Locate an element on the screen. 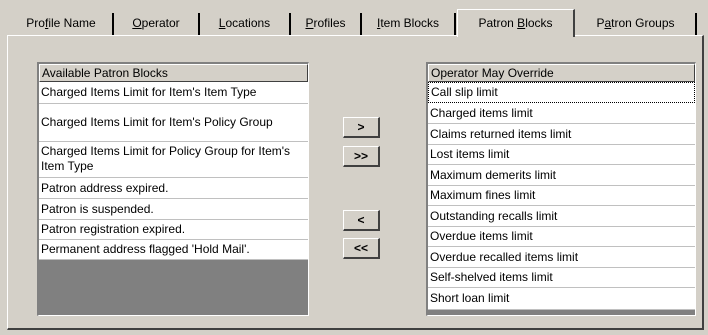 This screenshot has height=335, width=708. tab-patron-groups: Patron Groups is located at coordinates (636, 24).